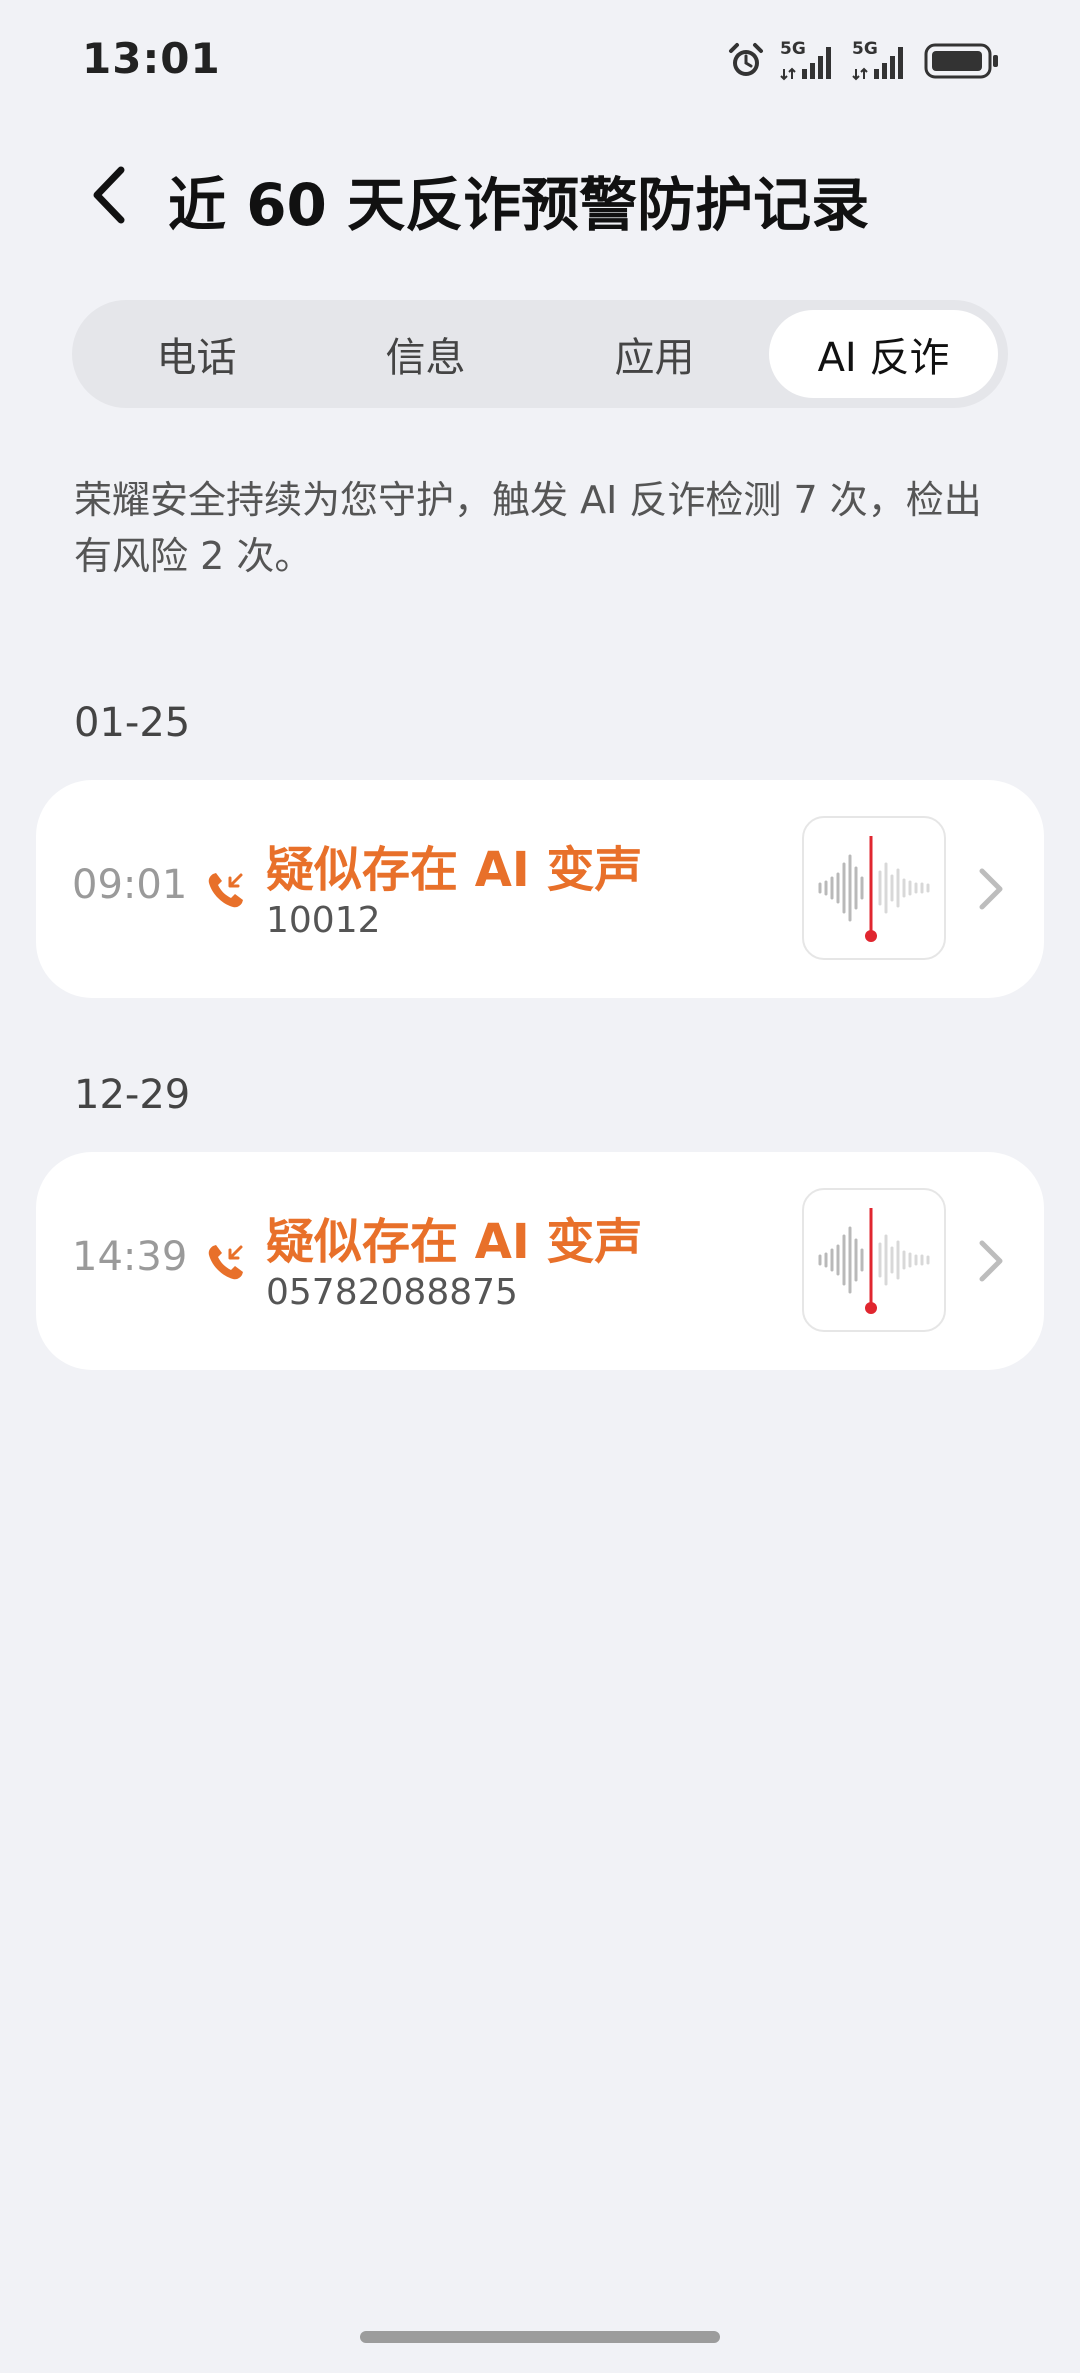  I want to click on back-button, so click(109, 195).